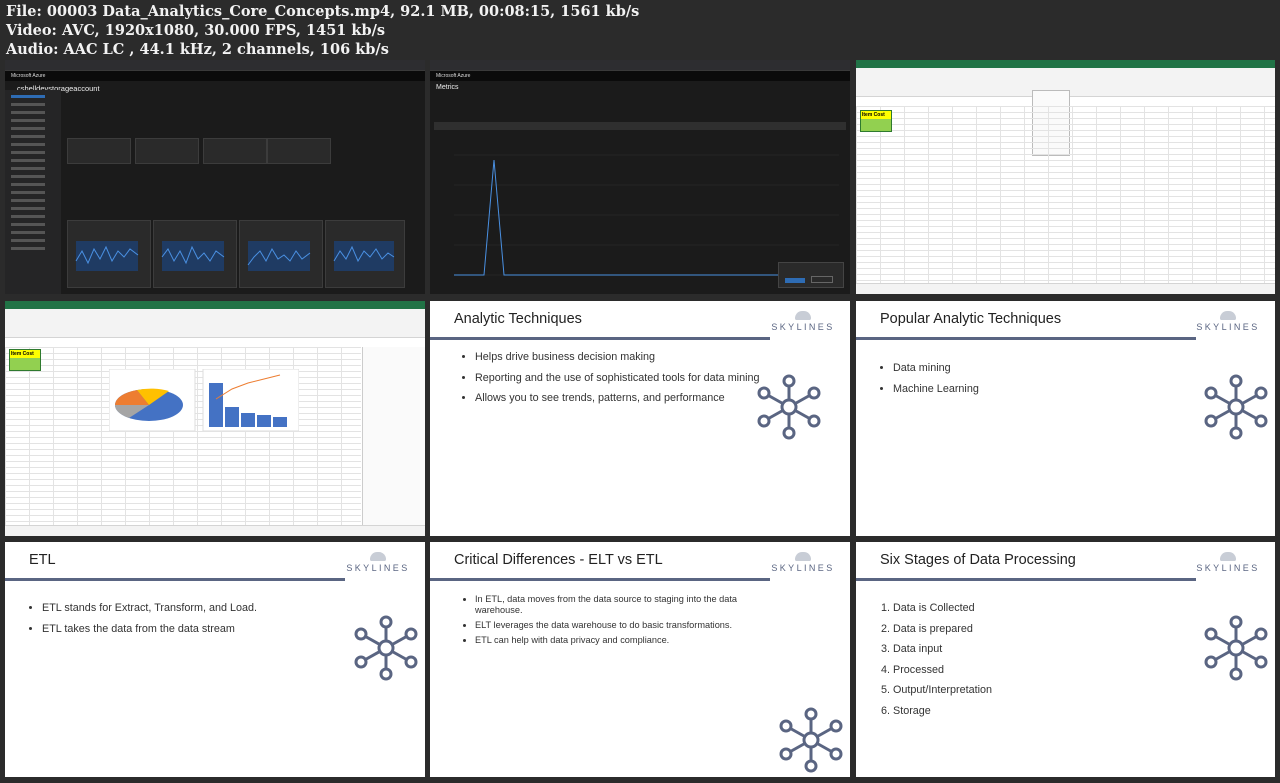  I want to click on slide-title: Popular Analytic Techniques, so click(971, 319).